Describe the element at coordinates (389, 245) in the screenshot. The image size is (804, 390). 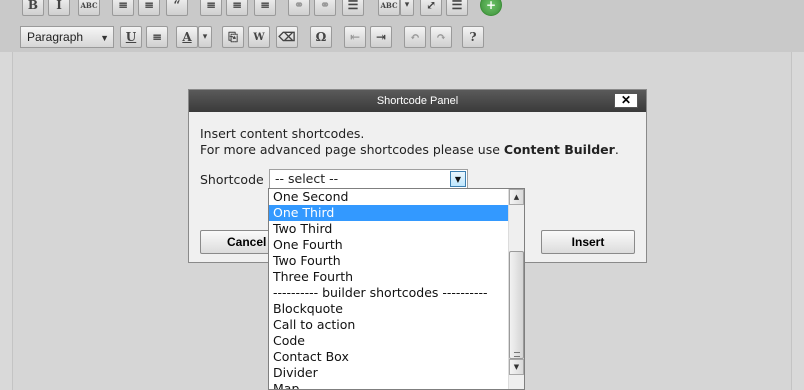
I see `list-item: One Fourth` at that location.